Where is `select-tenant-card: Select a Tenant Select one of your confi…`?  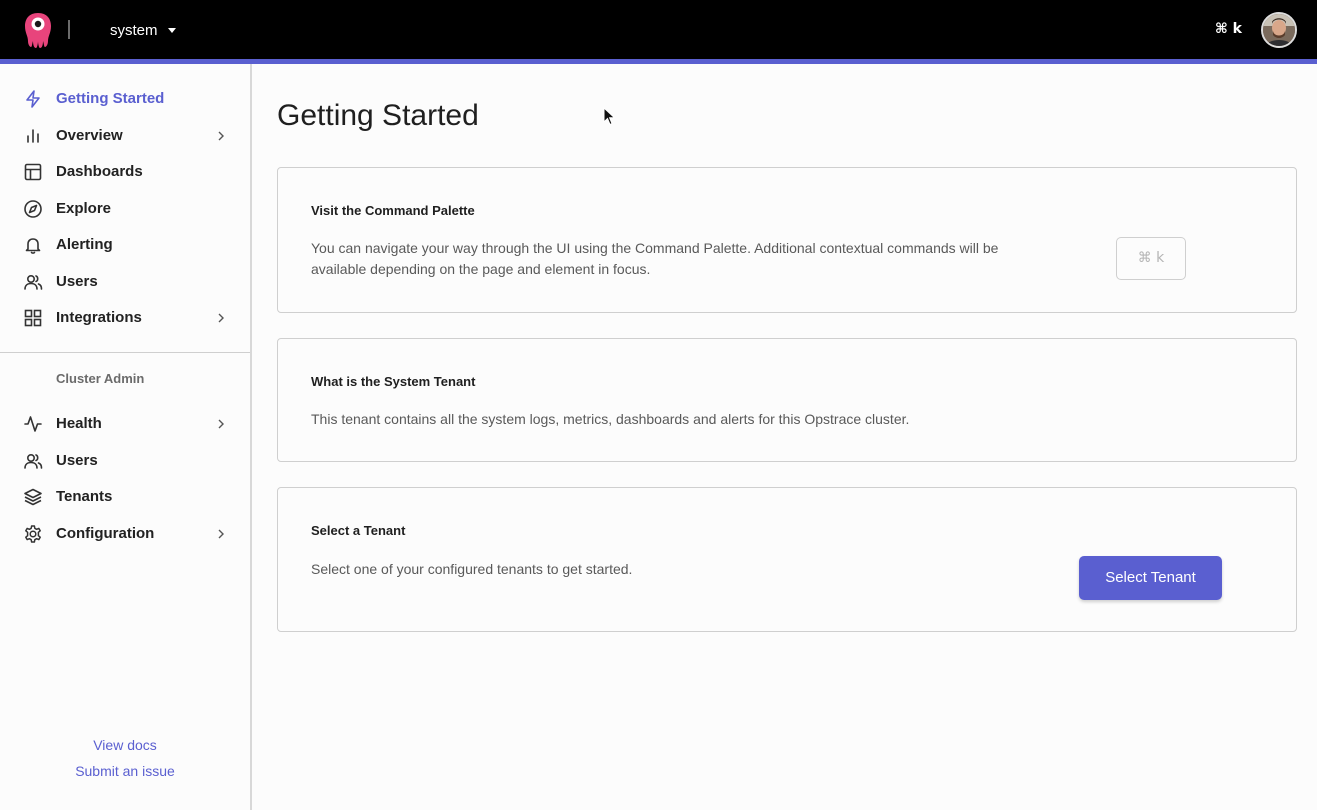
select-tenant-card: Select a Tenant Select one of your confi… is located at coordinates (787, 559).